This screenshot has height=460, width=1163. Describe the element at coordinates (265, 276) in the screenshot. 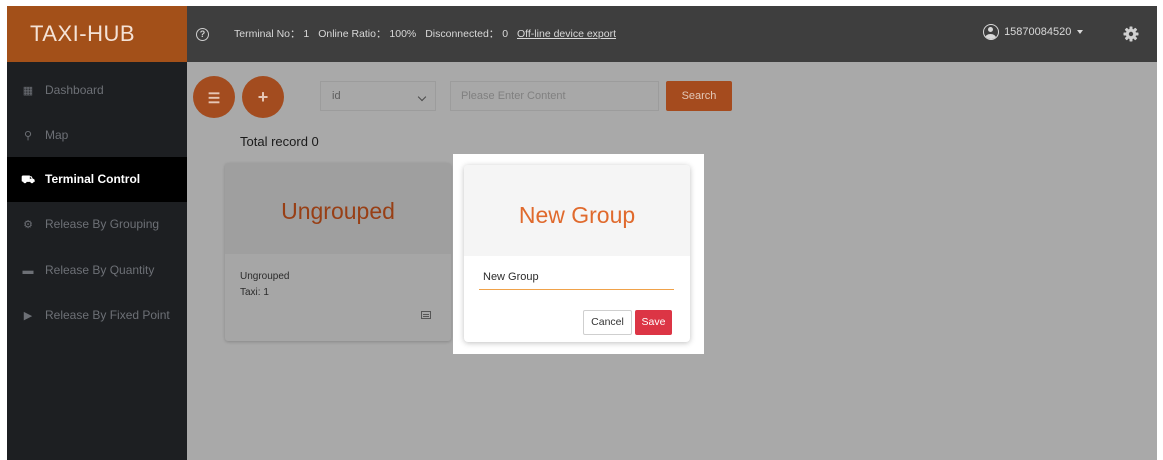

I see `group-card-name: Ungrouped` at that location.